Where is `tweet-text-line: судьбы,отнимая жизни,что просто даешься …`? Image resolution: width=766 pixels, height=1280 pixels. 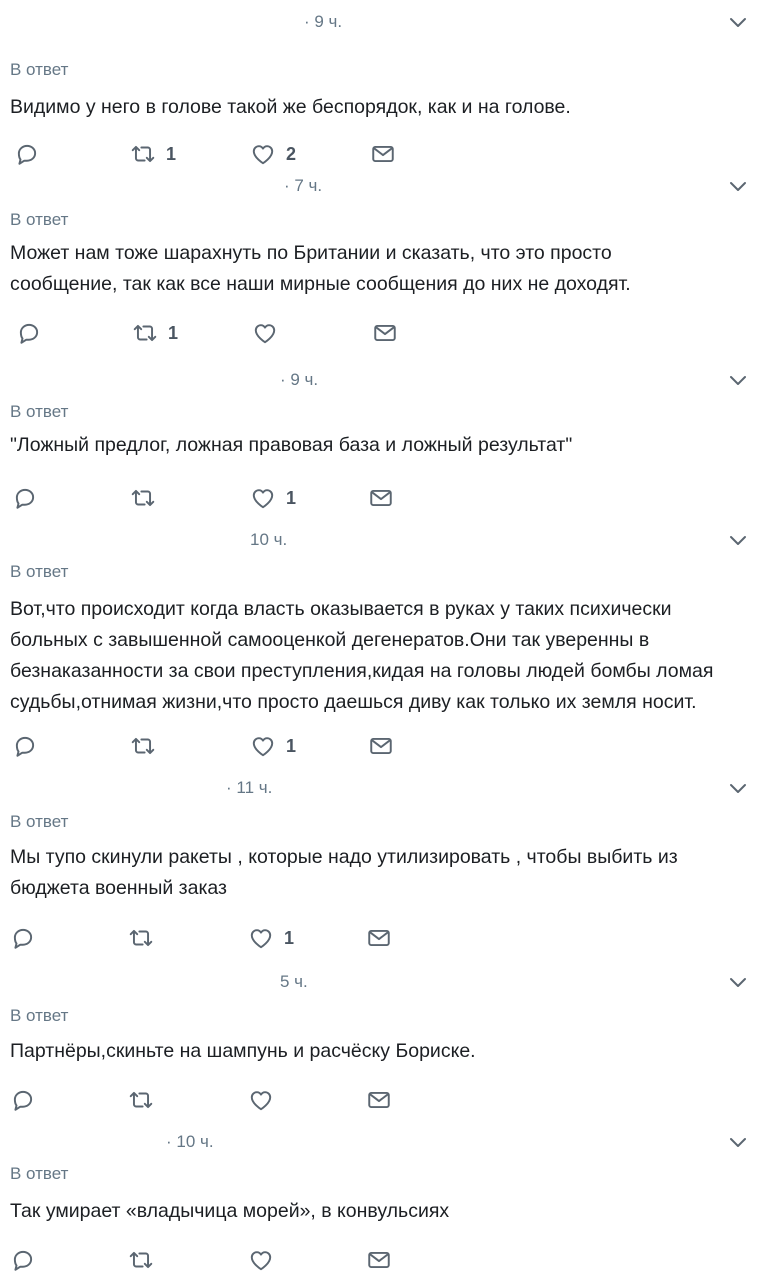 tweet-text-line: судьбы,отнимая жизни,что просто даешься … is located at coordinates (353, 702).